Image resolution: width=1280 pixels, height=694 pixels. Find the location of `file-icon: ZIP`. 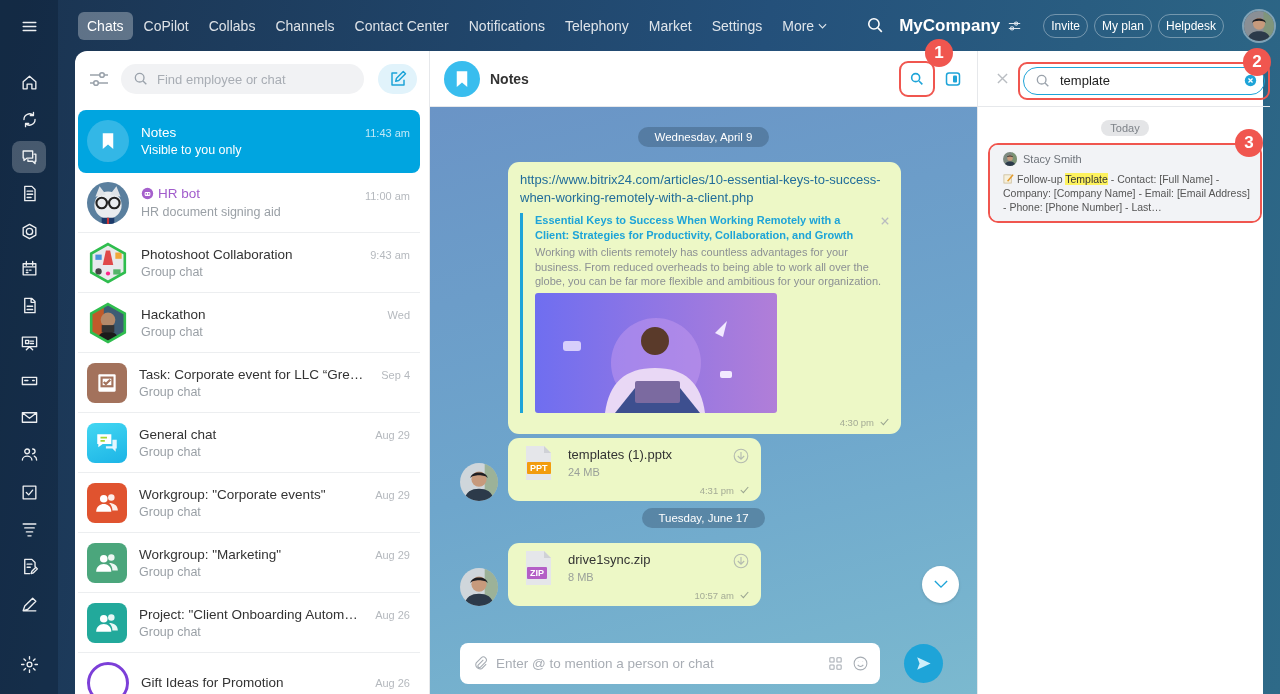

file-icon: ZIP is located at coordinates (538, 567).